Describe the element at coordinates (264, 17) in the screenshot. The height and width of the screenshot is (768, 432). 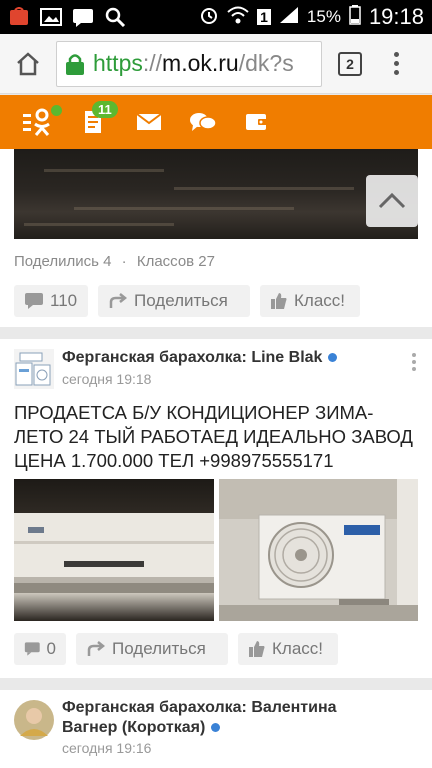
I see `sim-icon: 1` at that location.